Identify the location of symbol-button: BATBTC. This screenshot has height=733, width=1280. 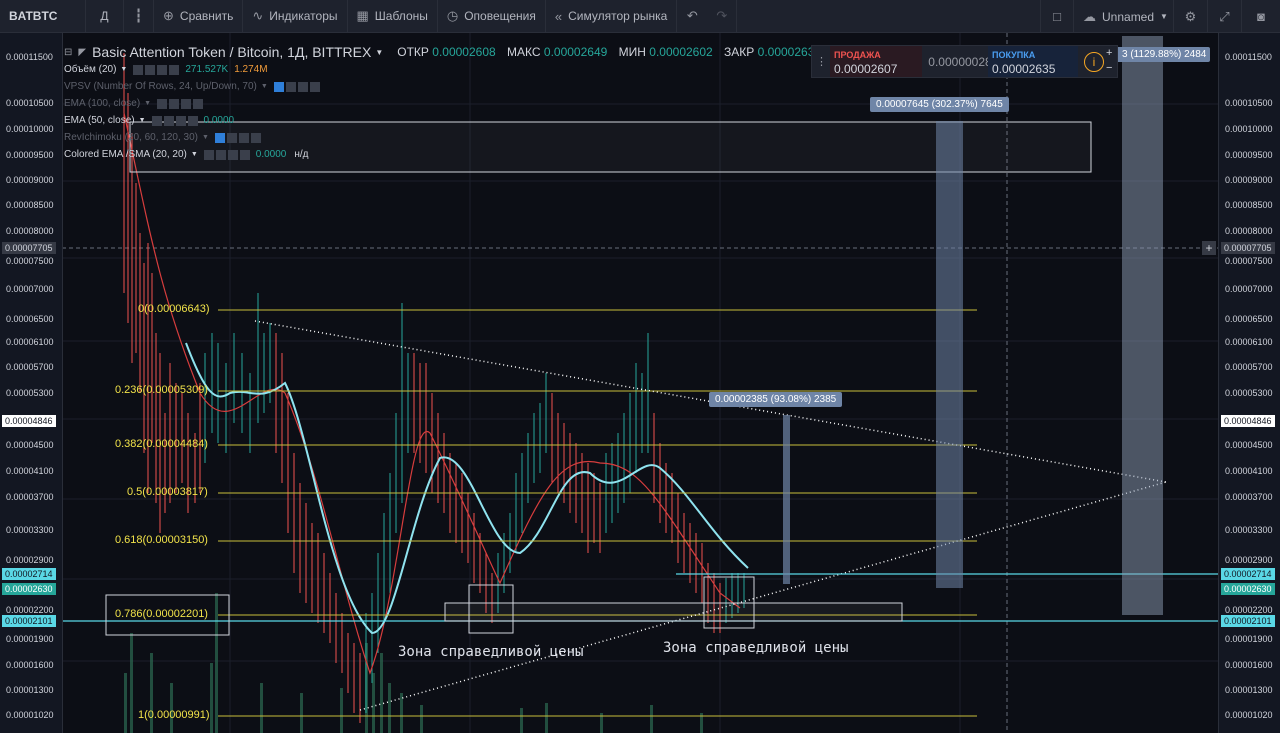
(43, 16).